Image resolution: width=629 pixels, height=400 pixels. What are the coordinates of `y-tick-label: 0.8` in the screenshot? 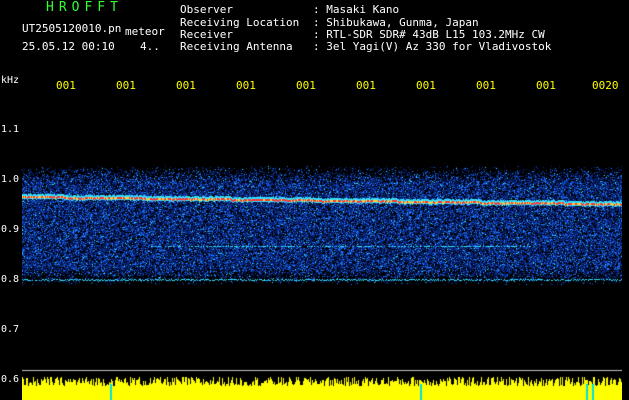 It's located at (10, 279).